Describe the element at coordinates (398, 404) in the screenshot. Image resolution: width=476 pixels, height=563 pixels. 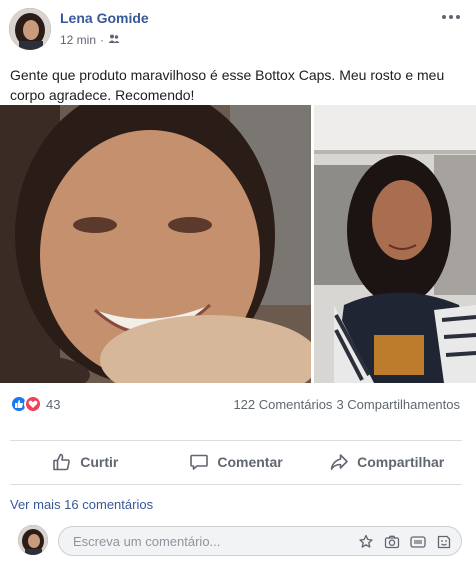
I see `shares-count-link: 3 Compartilhamentos` at that location.